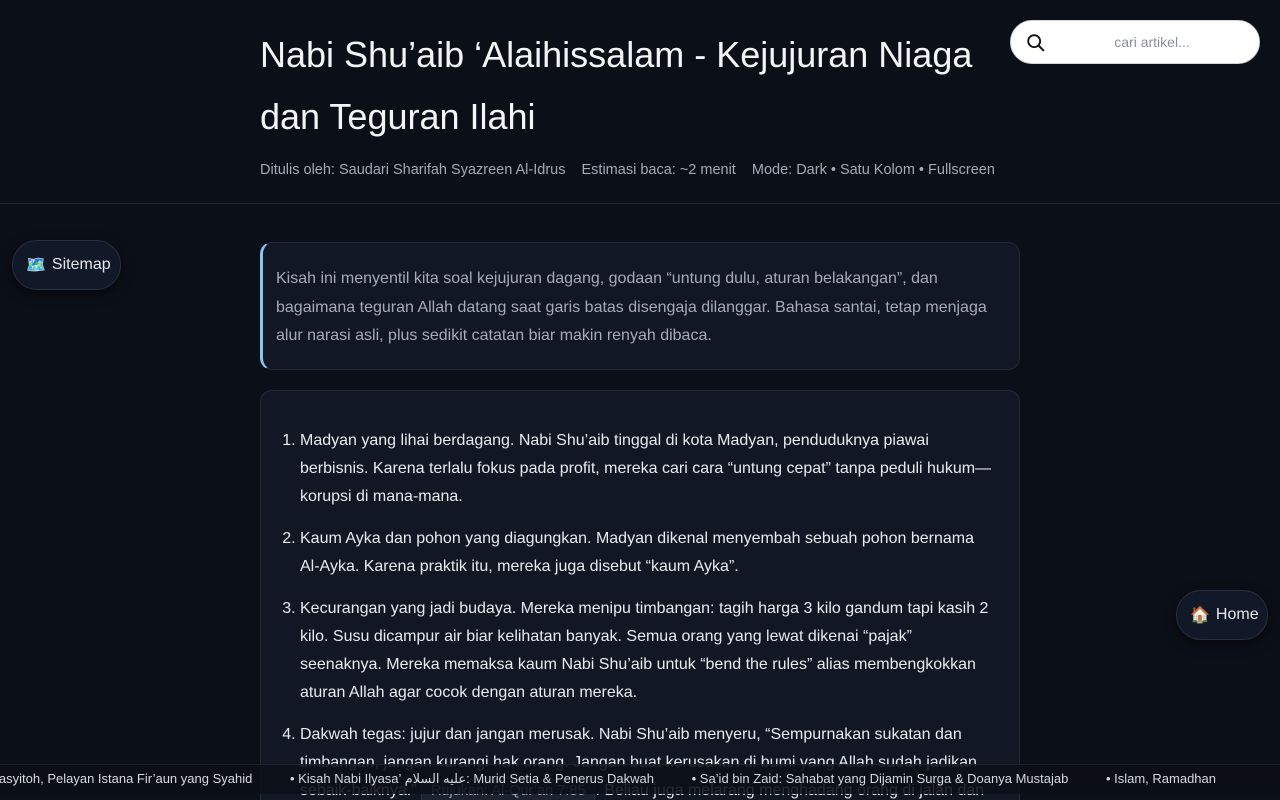 The image size is (1280, 800). I want to click on sitemap-label: Sitemap, so click(81, 264).